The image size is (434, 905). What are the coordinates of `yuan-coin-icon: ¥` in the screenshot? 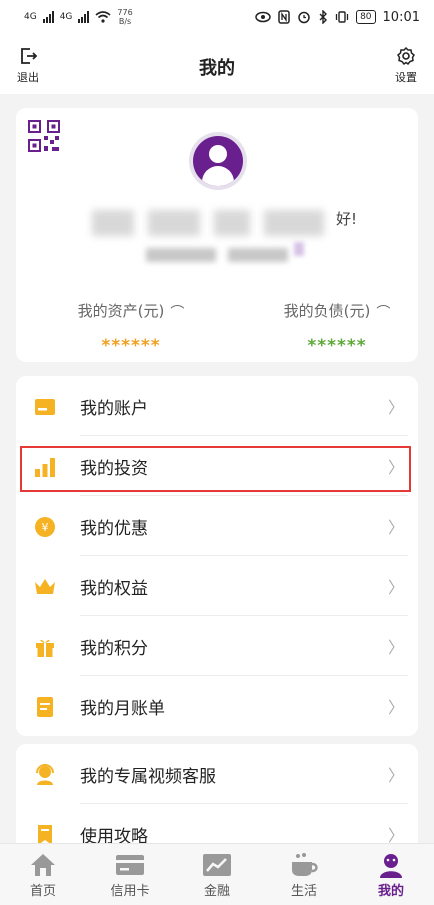 It's located at (45, 527).